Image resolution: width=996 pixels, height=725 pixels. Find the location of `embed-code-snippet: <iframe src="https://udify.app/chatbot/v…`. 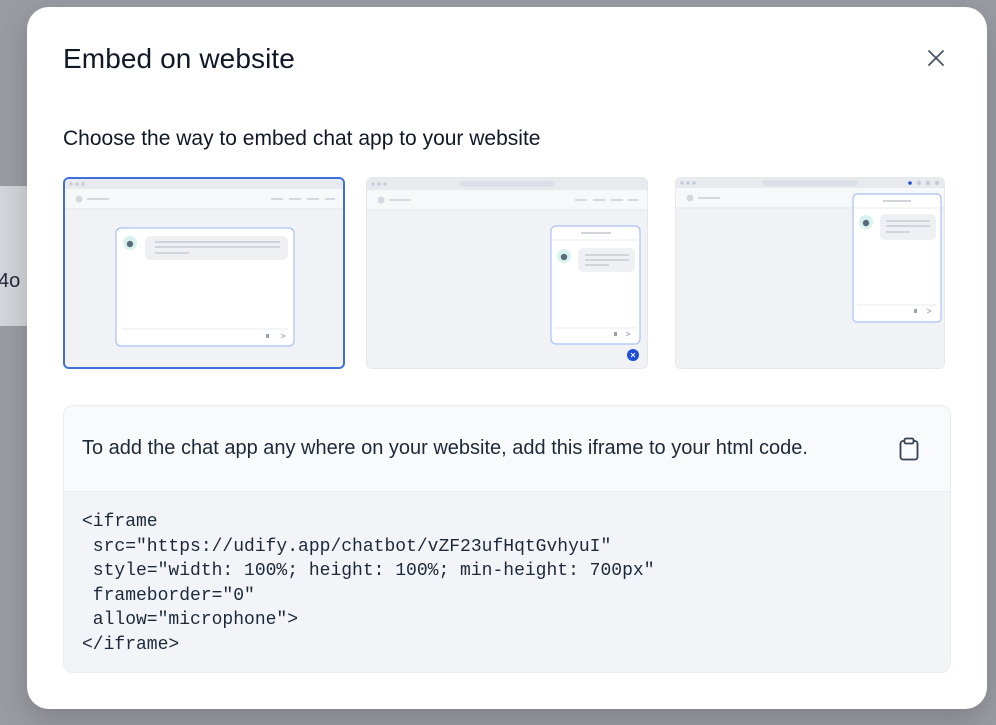

embed-code-snippet: <iframe src="https://udify.app/chatbot/v… is located at coordinates (368, 583).